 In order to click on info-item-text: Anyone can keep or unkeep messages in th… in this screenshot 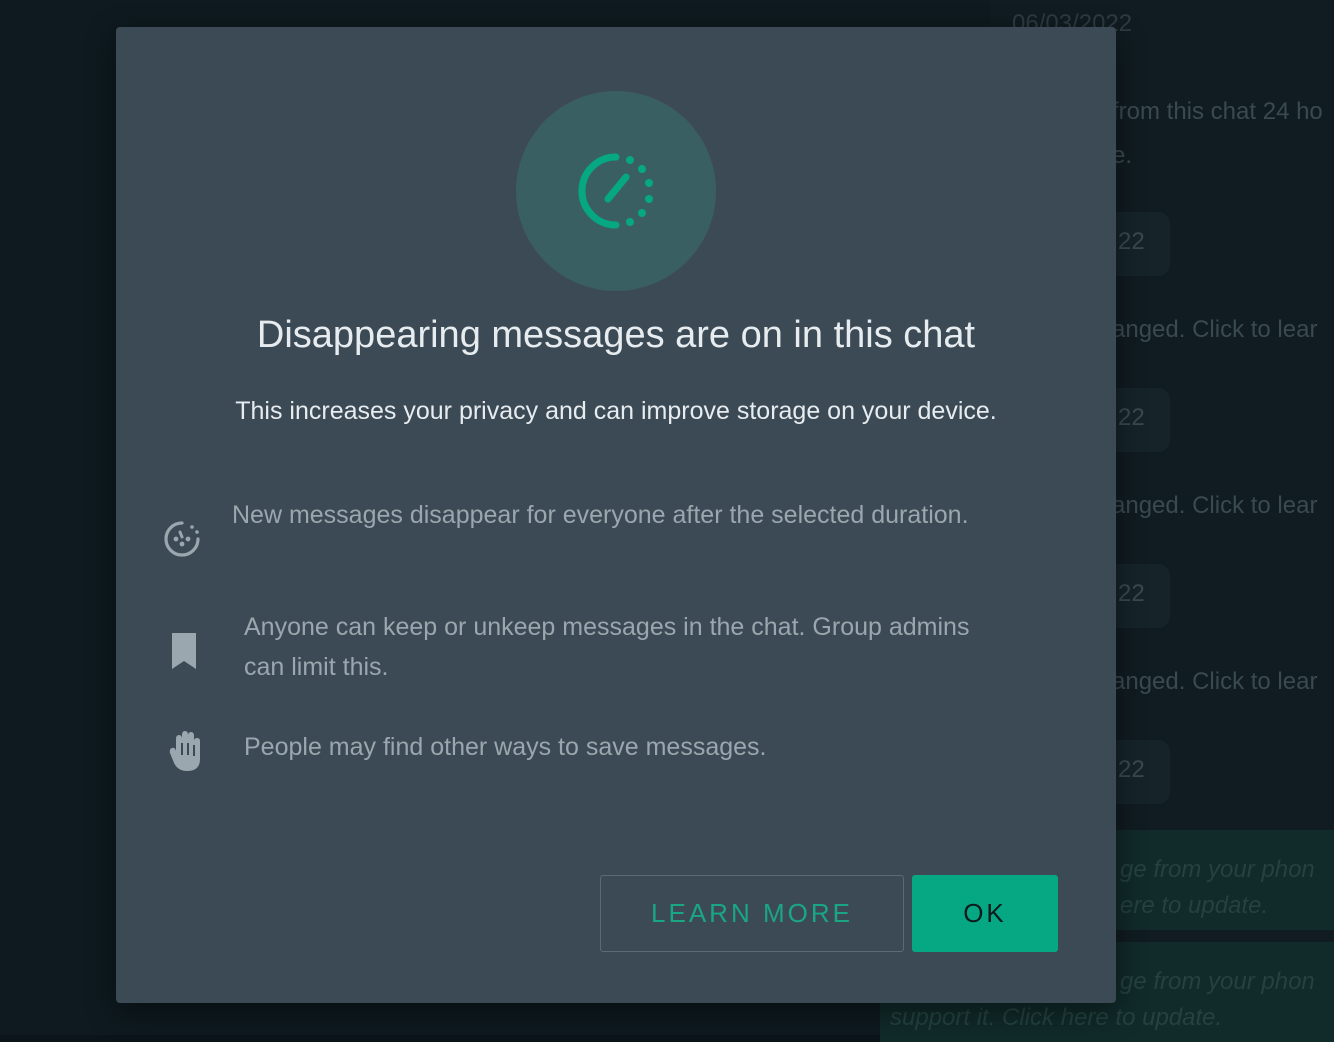, I will do `click(607, 647)`.